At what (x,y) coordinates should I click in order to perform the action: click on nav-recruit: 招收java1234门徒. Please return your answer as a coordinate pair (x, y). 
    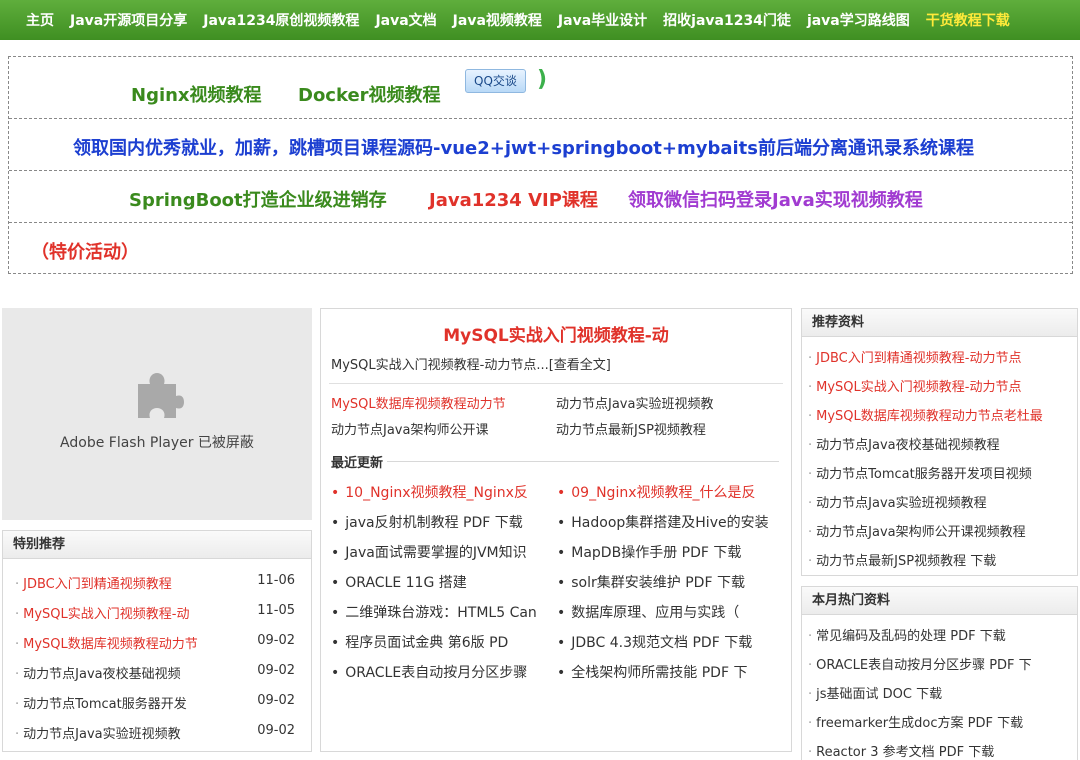
    Looking at the image, I should click on (727, 20).